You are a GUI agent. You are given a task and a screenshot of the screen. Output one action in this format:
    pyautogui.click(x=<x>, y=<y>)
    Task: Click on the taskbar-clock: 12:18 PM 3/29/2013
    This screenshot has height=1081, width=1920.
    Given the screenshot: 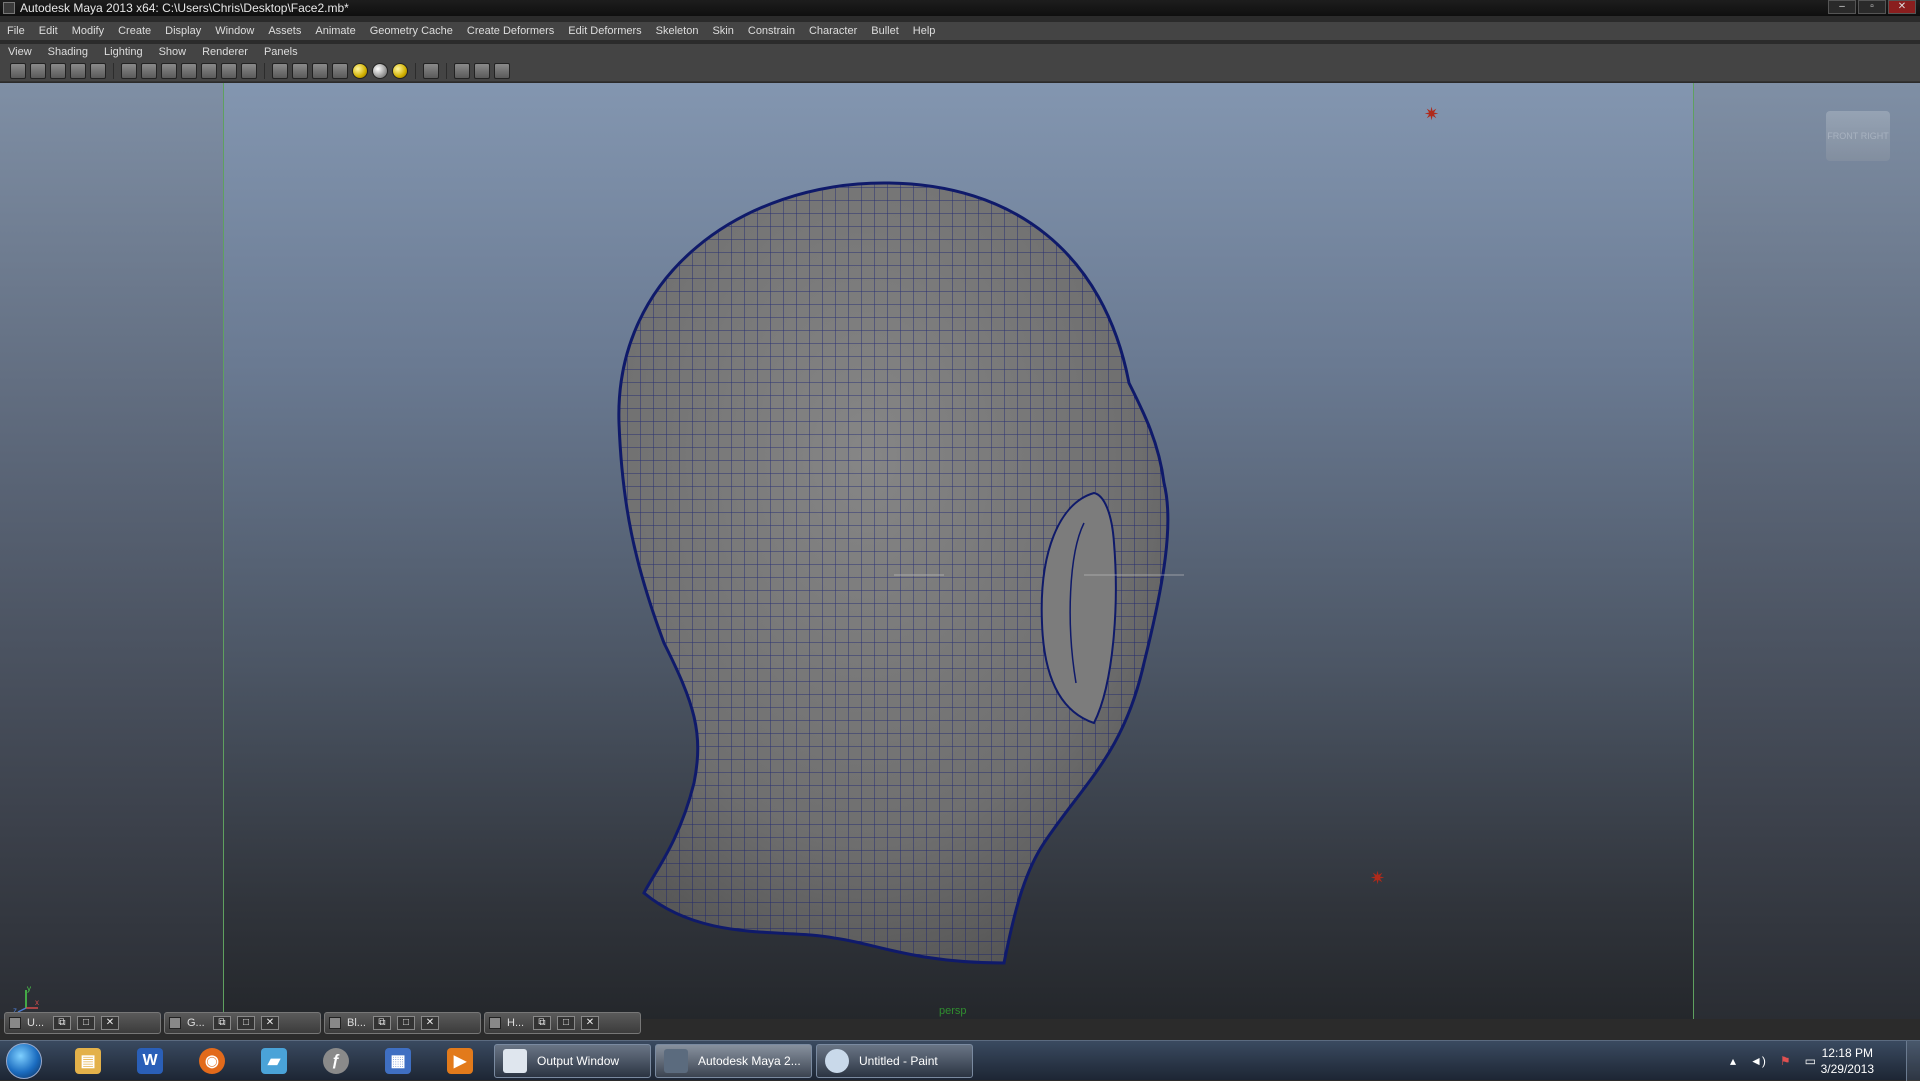 What is the action you would take?
    pyautogui.click(x=1847, y=1061)
    